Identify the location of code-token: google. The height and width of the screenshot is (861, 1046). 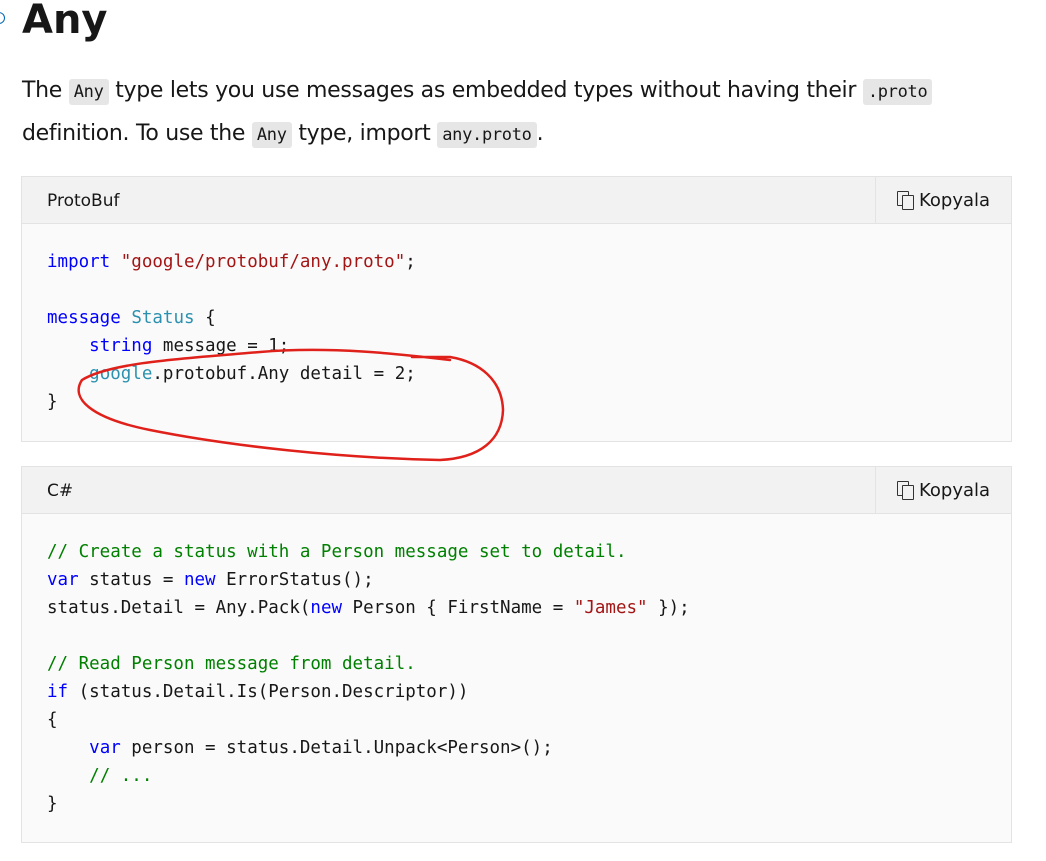
(121, 374).